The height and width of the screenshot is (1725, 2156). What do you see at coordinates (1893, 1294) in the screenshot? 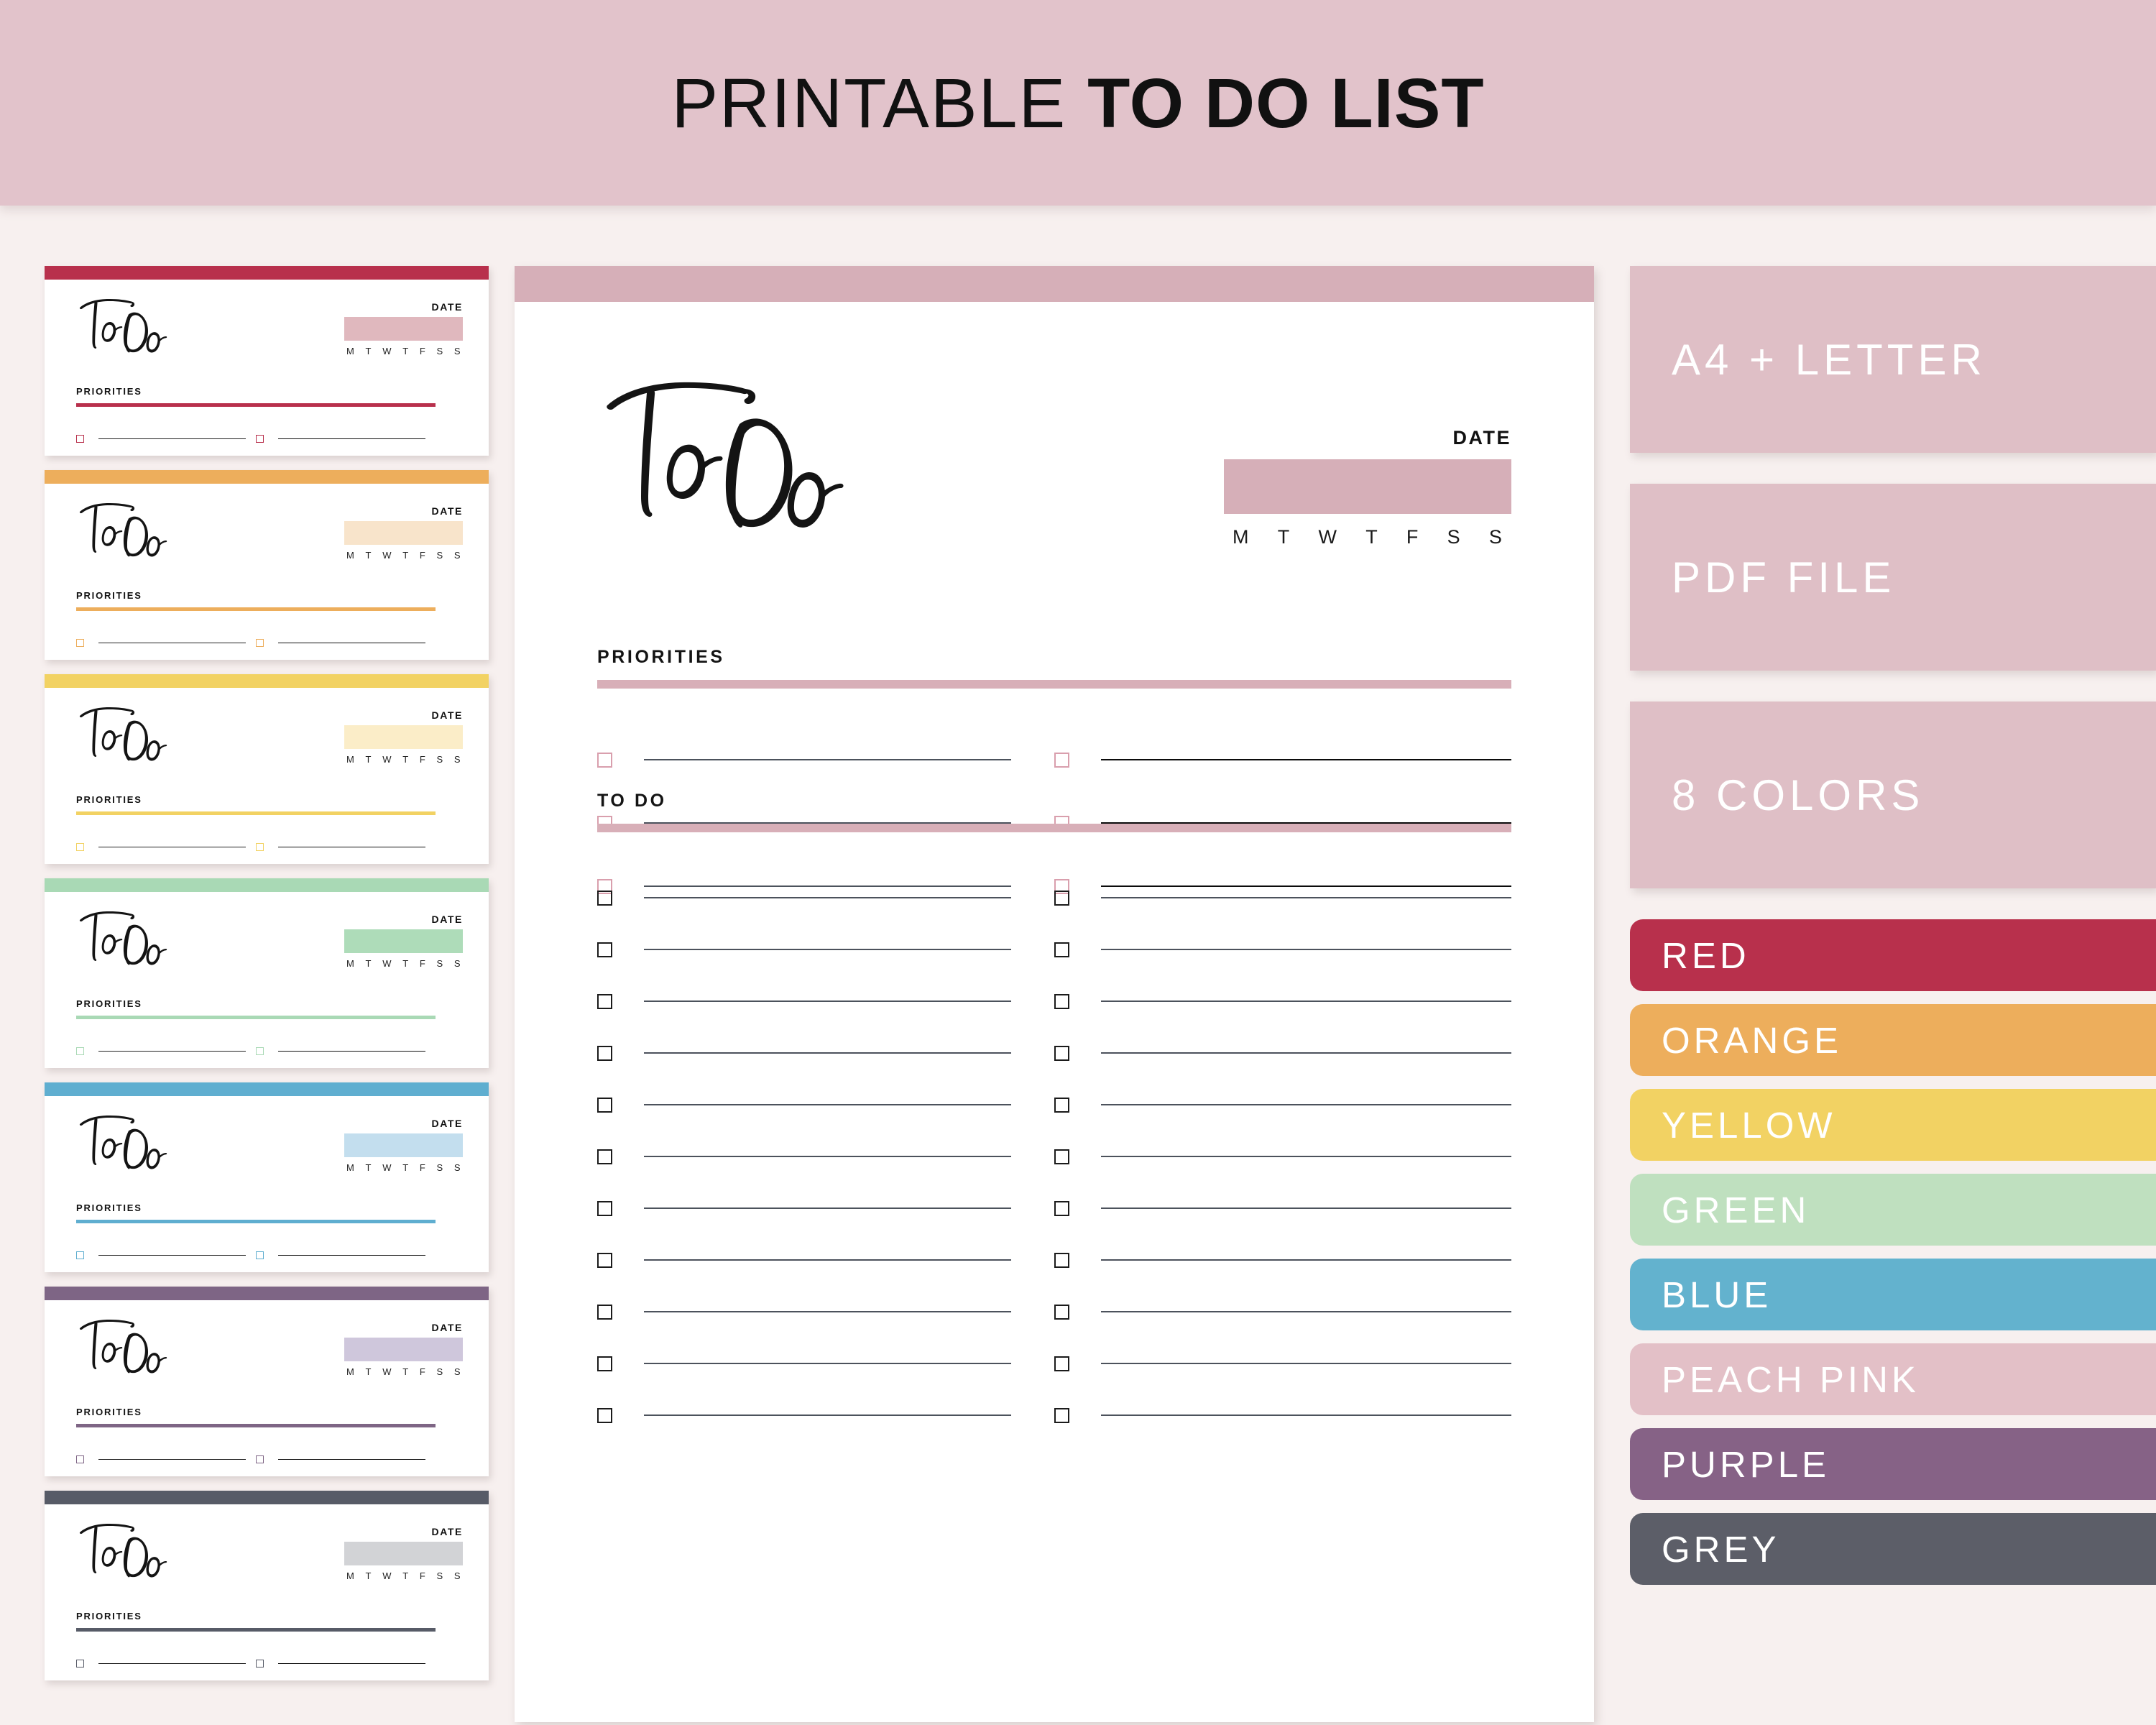
I see `color-swatch-blue: BLUE` at bounding box center [1893, 1294].